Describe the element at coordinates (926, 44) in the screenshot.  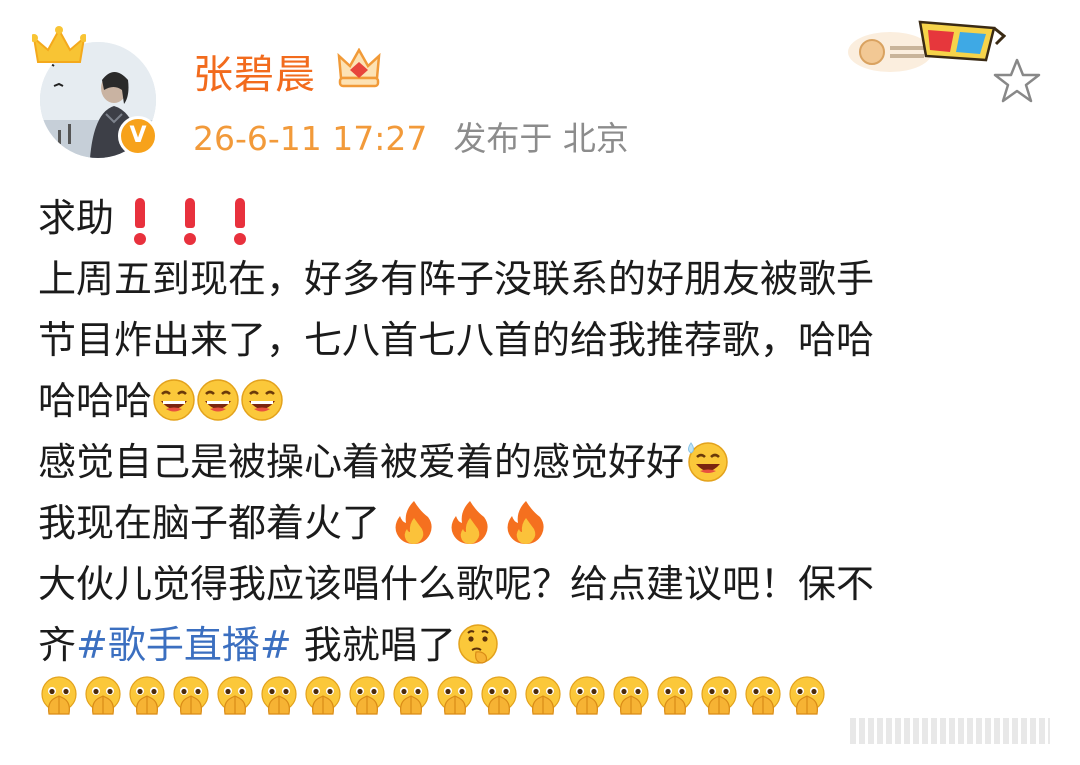
I see `3d-glasses-badge-icon` at that location.